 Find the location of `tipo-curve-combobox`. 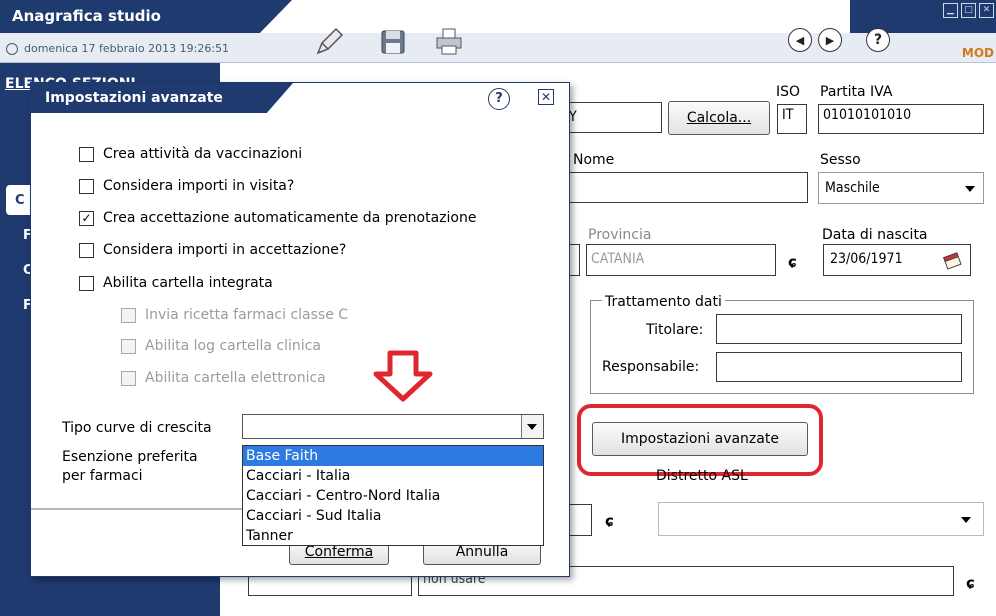

tipo-curve-combobox is located at coordinates (393, 426).